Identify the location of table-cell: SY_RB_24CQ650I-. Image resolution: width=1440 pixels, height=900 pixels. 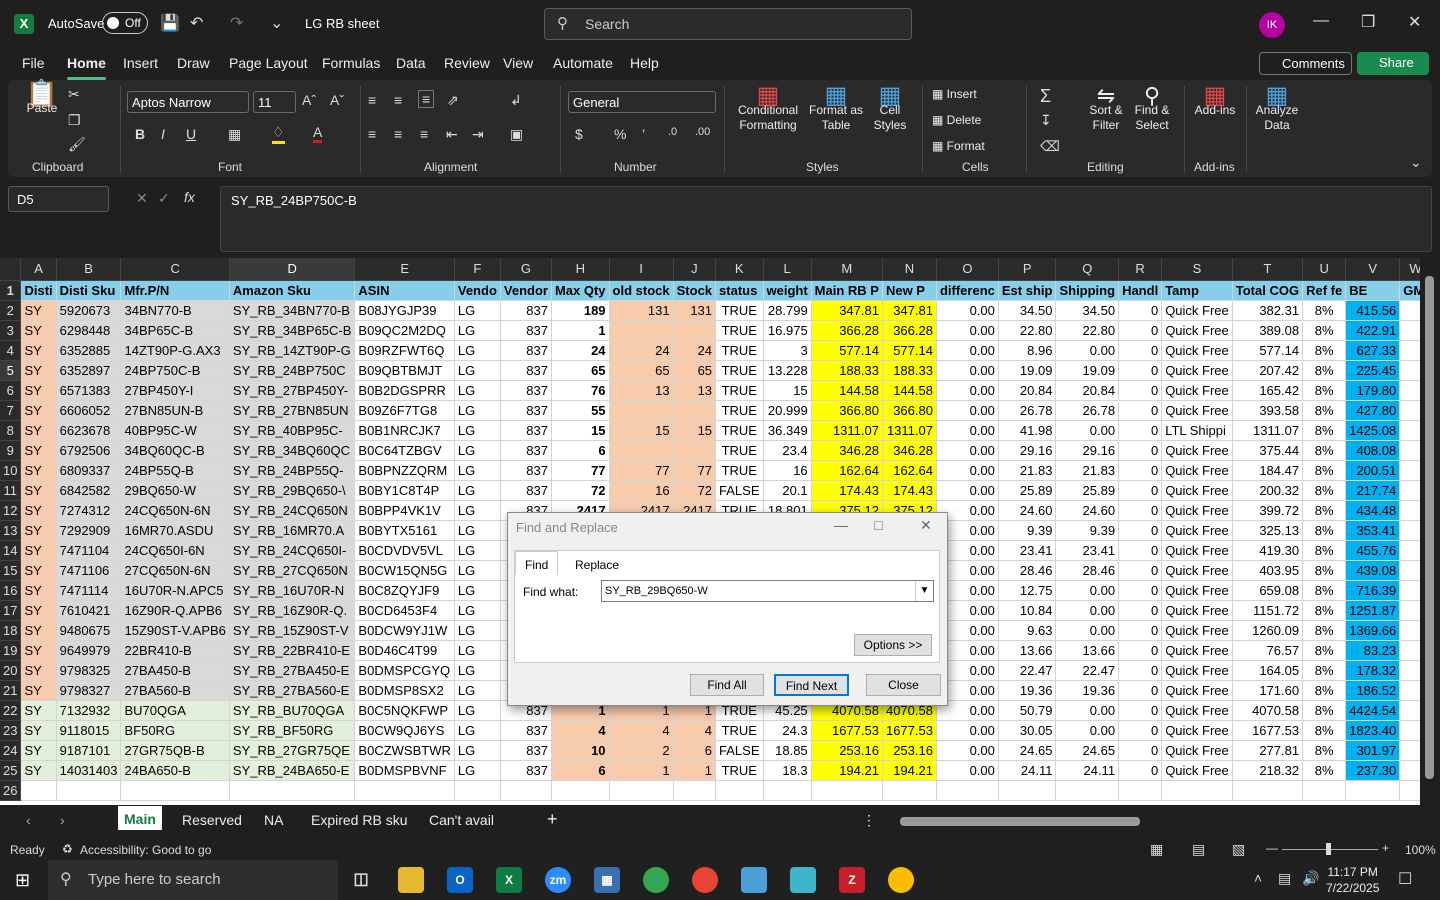
(292, 550).